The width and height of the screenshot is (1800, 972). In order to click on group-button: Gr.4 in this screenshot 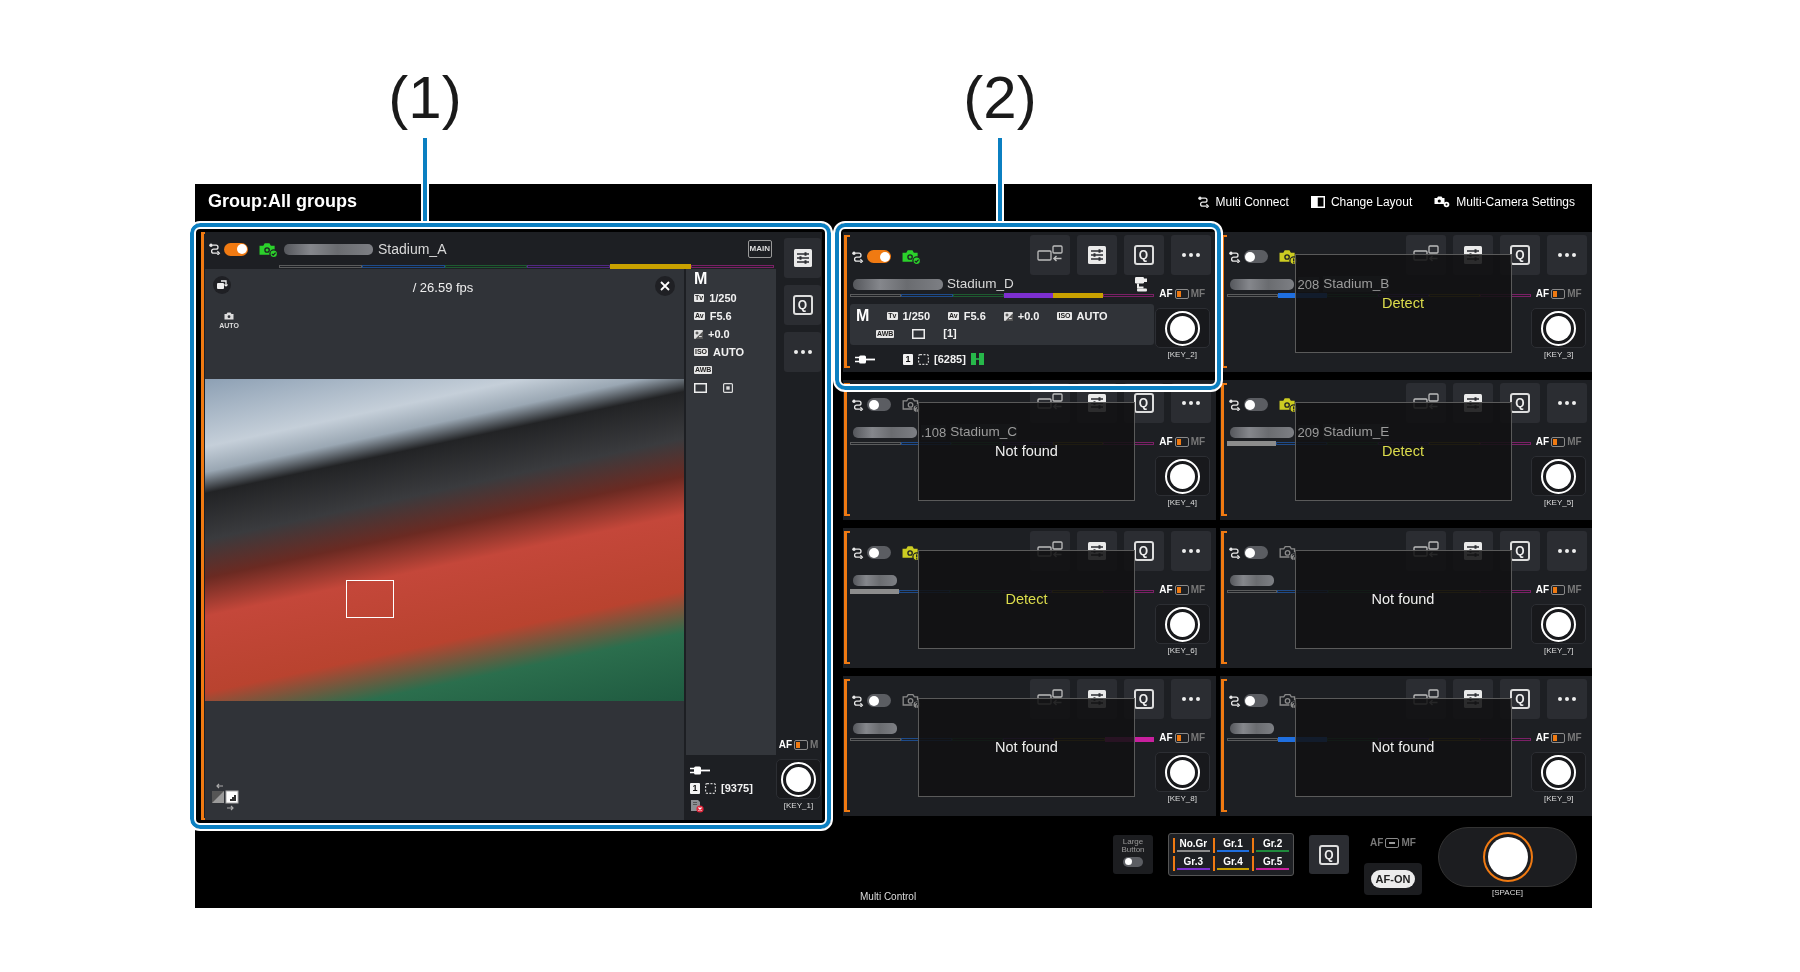, I will do `click(1231, 863)`.